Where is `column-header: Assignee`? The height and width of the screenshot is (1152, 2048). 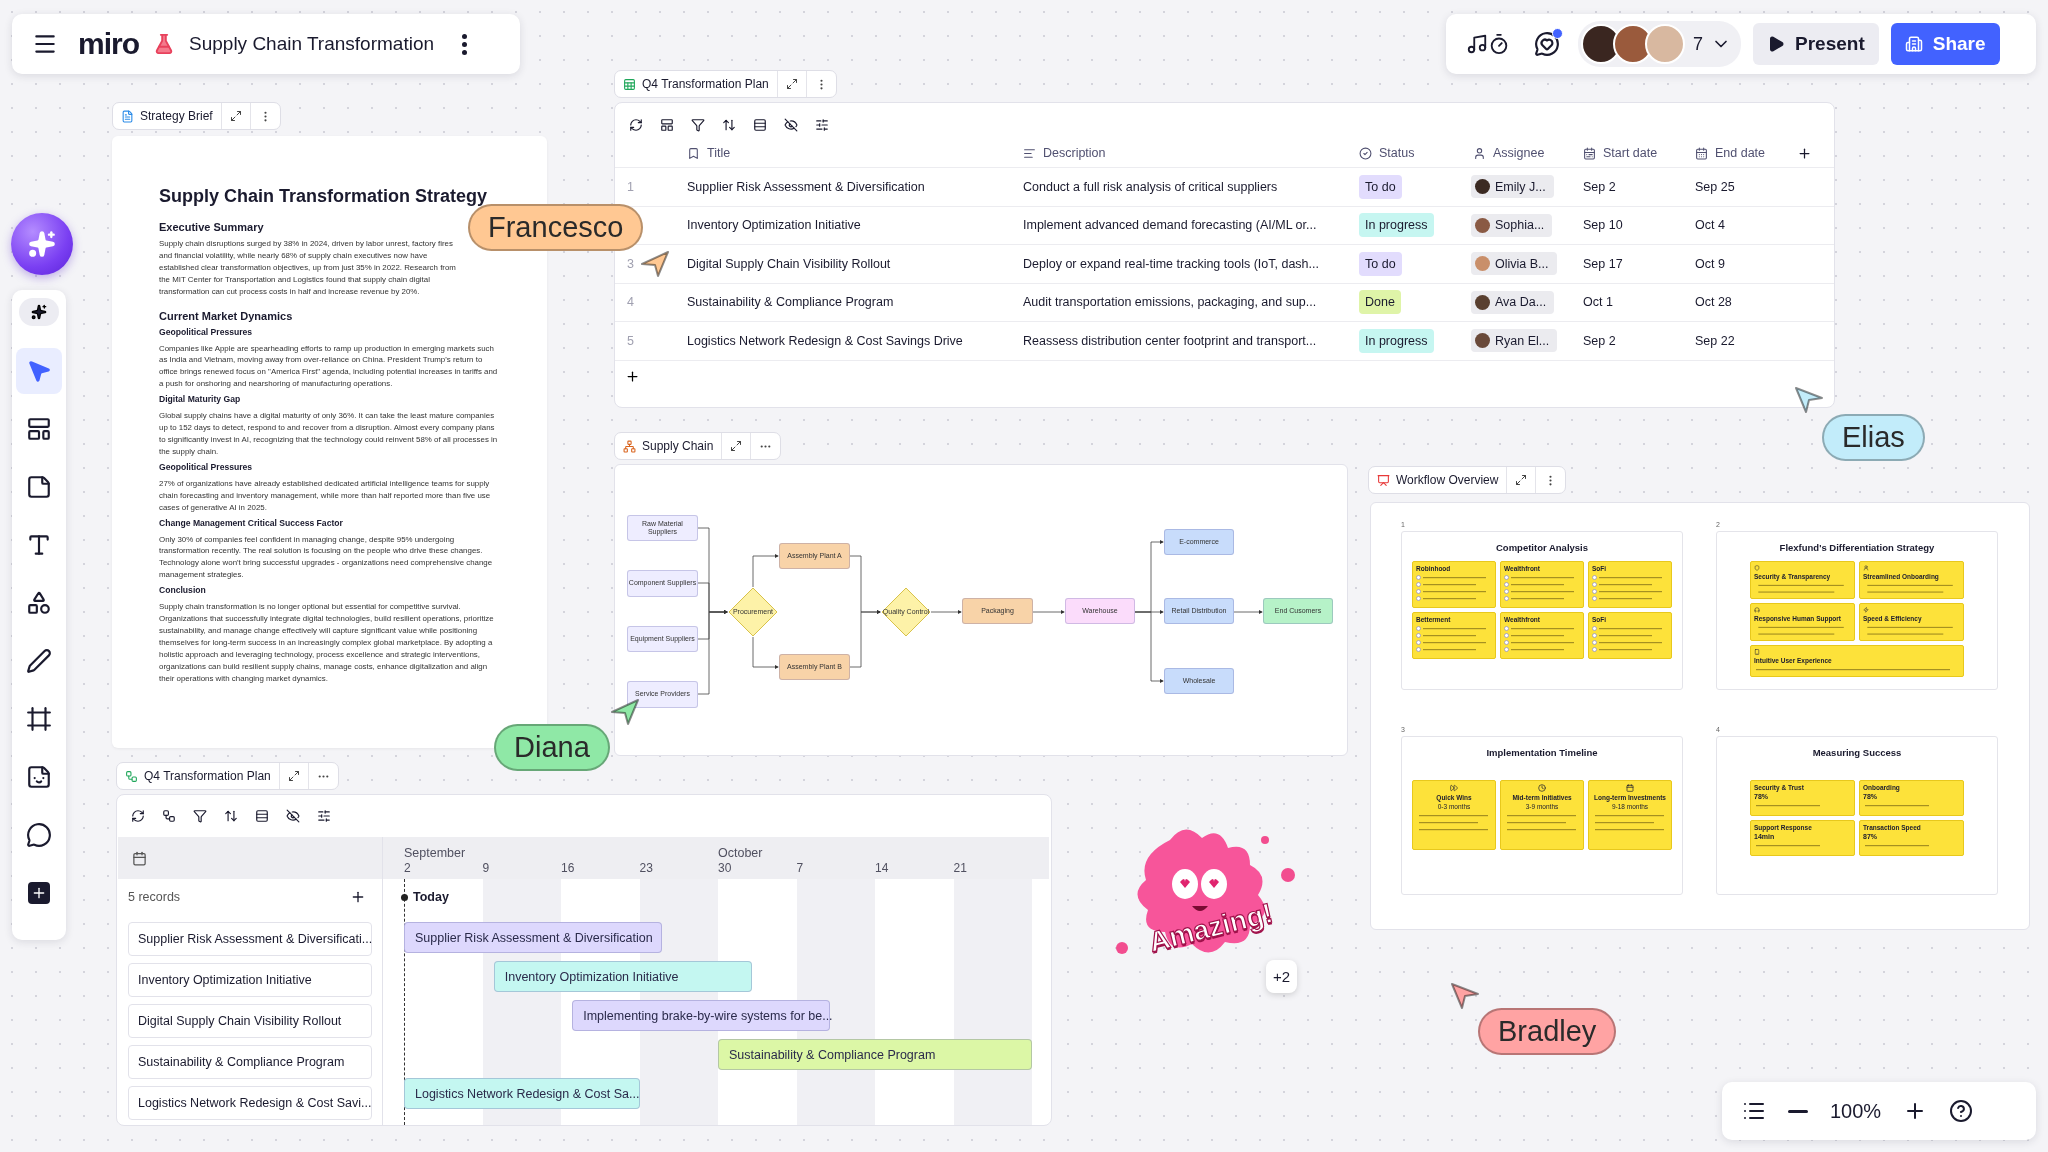 column-header: Assignee is located at coordinates (1509, 153).